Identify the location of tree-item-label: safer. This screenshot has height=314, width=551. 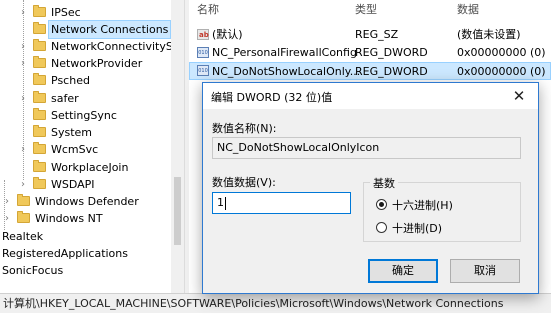
(65, 98).